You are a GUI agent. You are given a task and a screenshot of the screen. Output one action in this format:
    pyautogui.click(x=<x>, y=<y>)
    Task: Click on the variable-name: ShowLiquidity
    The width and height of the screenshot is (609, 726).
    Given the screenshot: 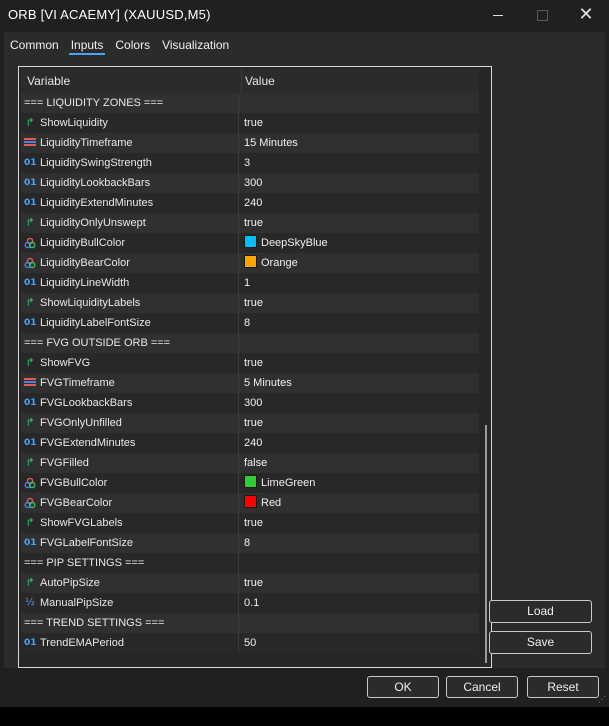 What is the action you would take?
    pyautogui.click(x=74, y=123)
    